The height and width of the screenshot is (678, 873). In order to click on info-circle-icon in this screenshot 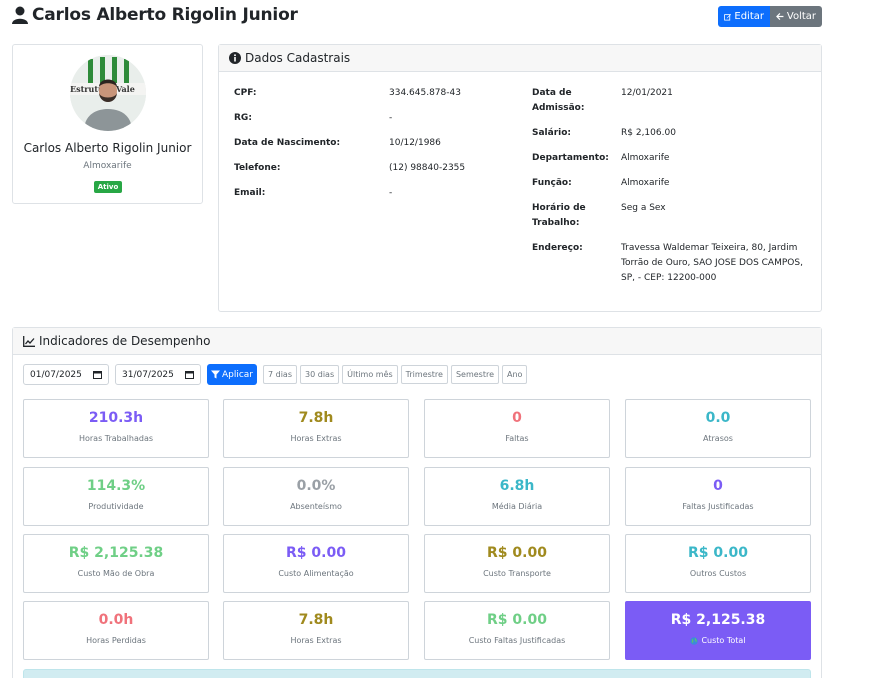, I will do `click(235, 58)`.